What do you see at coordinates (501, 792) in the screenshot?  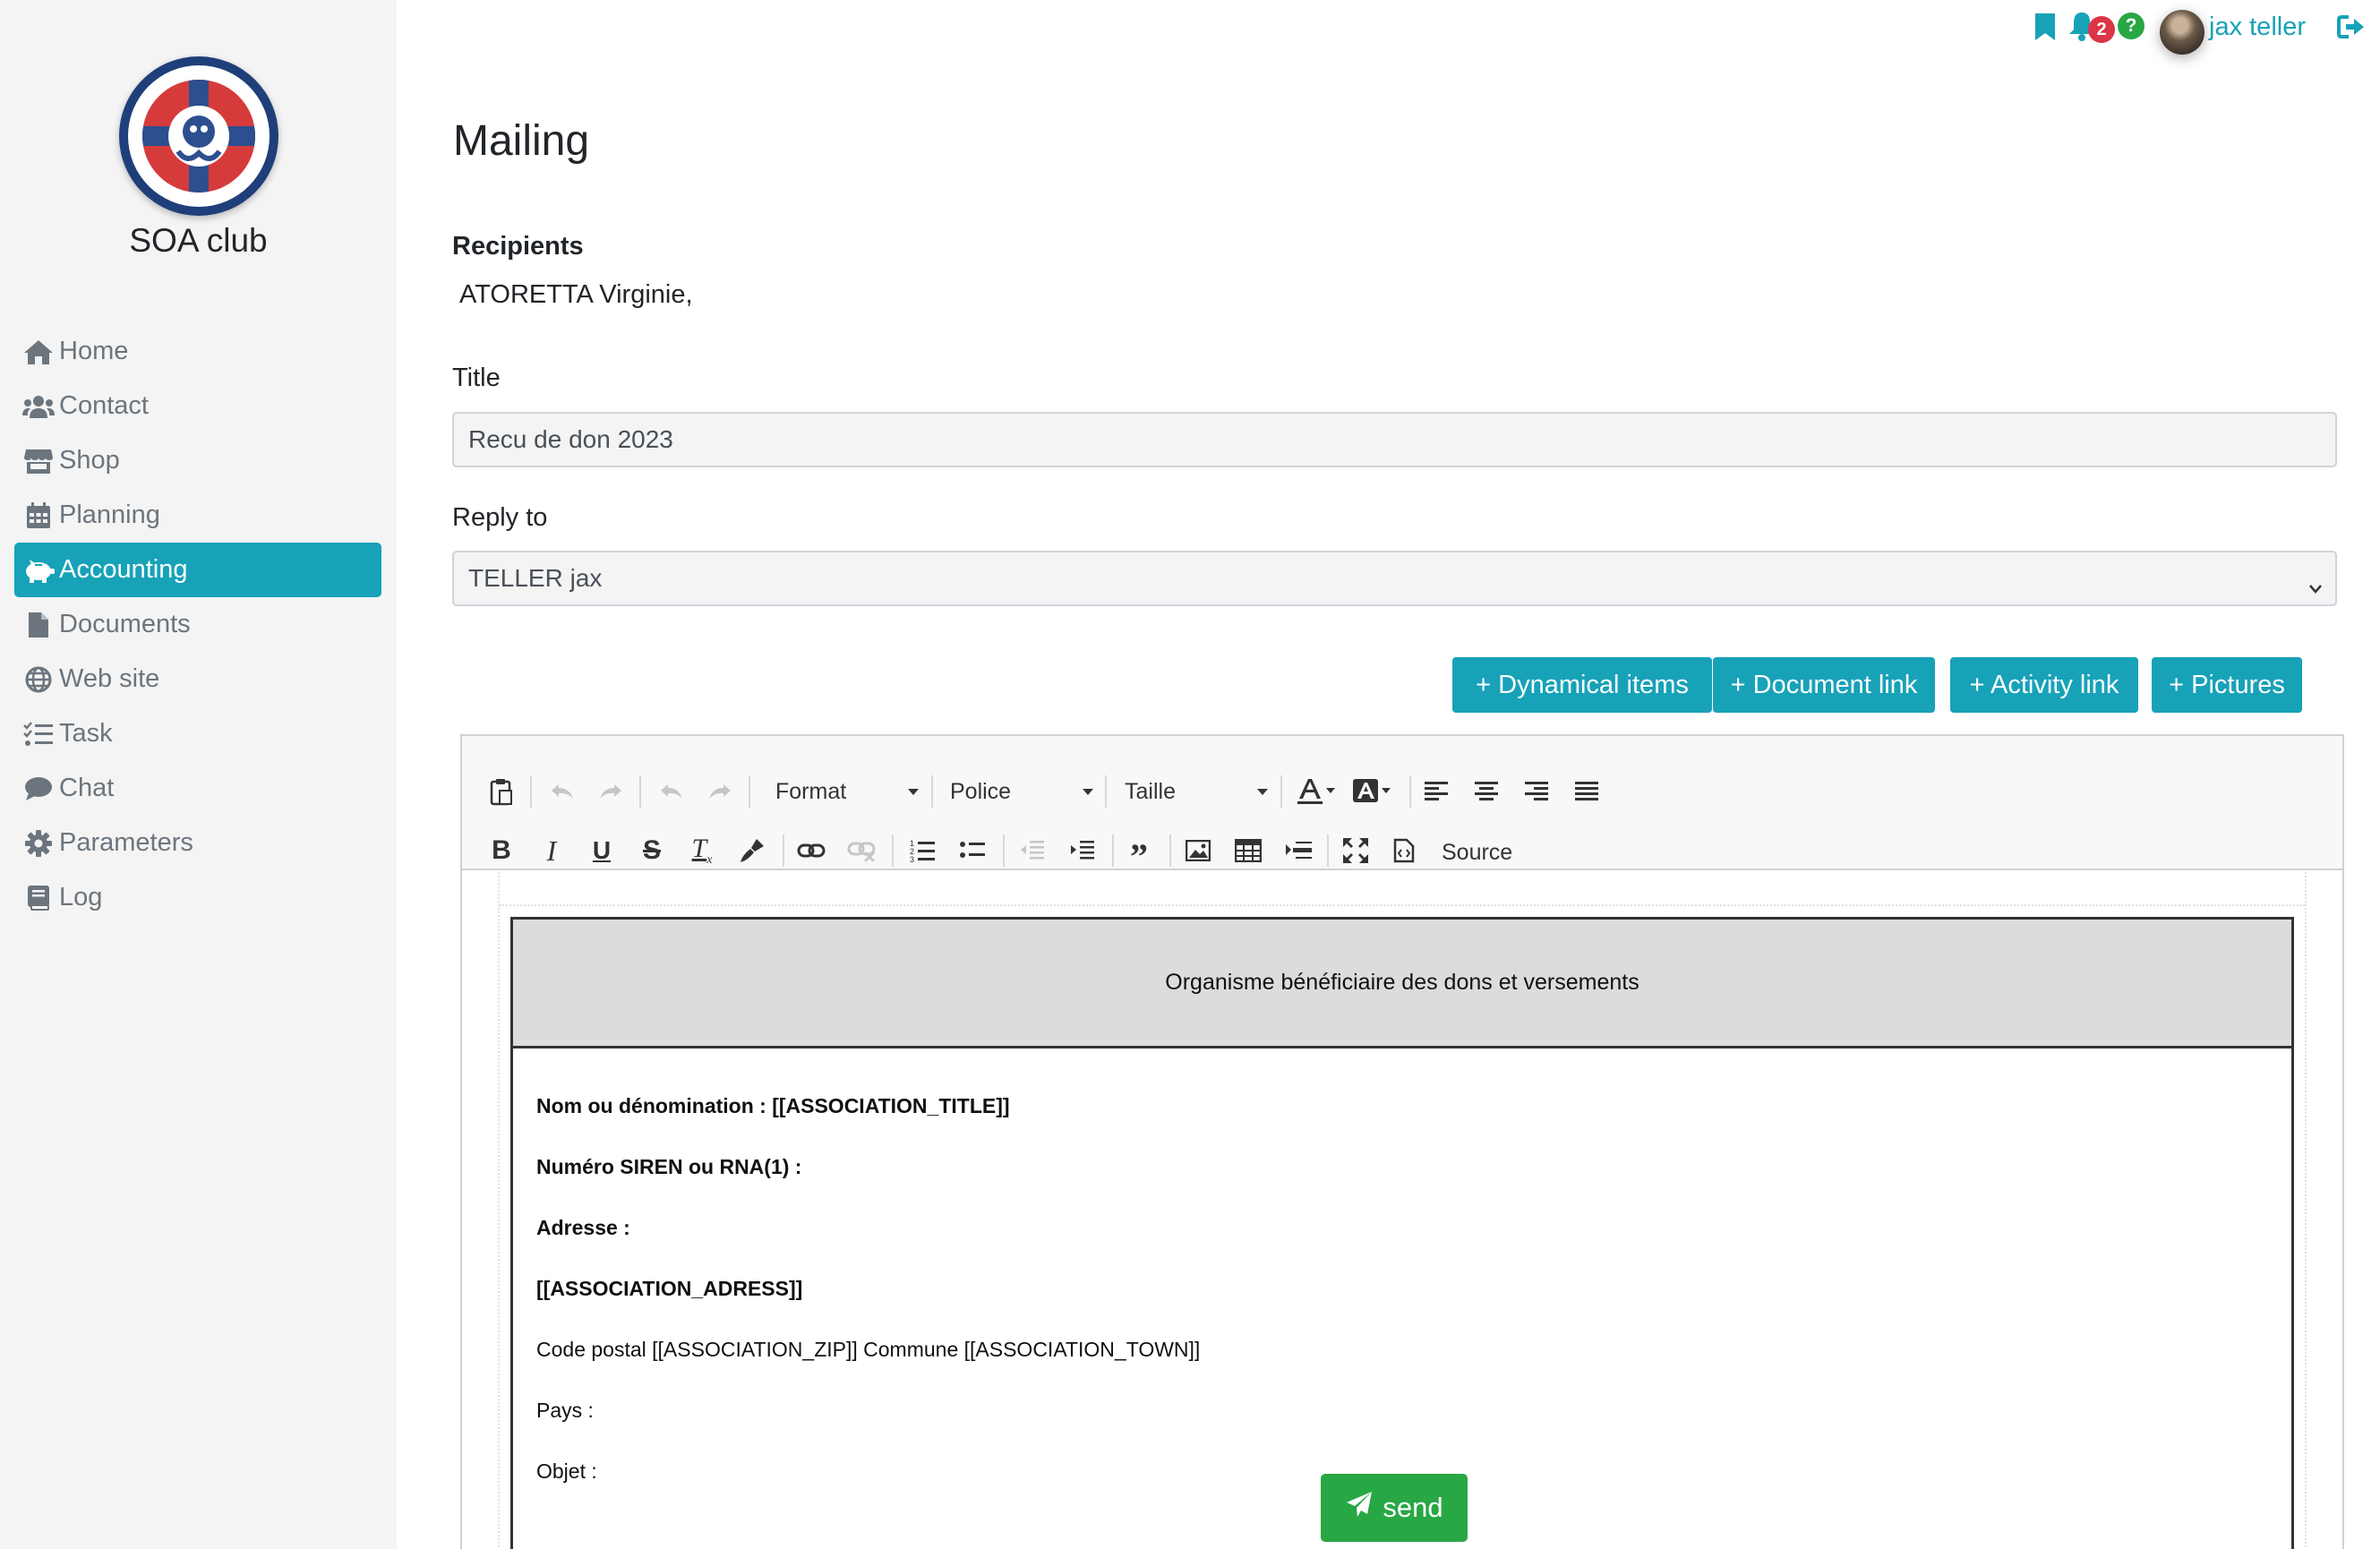 I see `paste-icon` at bounding box center [501, 792].